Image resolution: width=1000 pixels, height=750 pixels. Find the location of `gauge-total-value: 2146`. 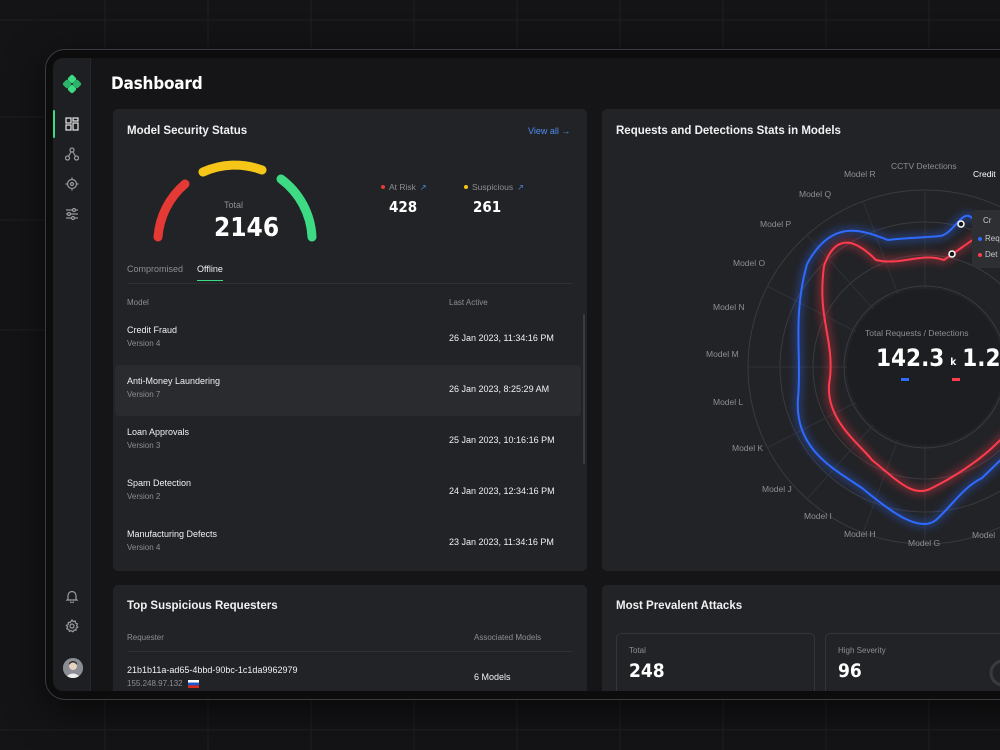

gauge-total-value: 2146 is located at coordinates (247, 228).